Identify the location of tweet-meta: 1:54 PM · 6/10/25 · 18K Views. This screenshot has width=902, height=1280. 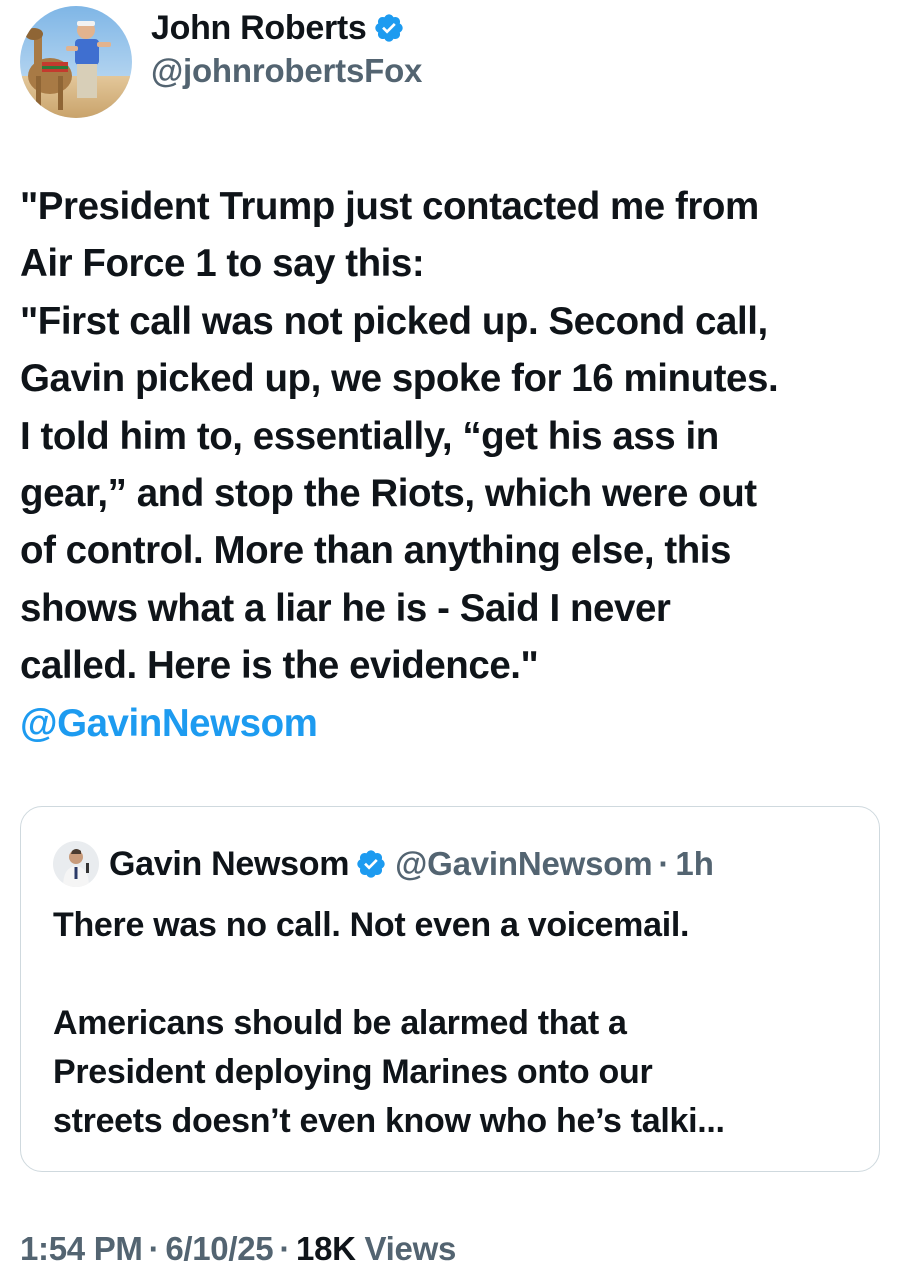
(238, 1249).